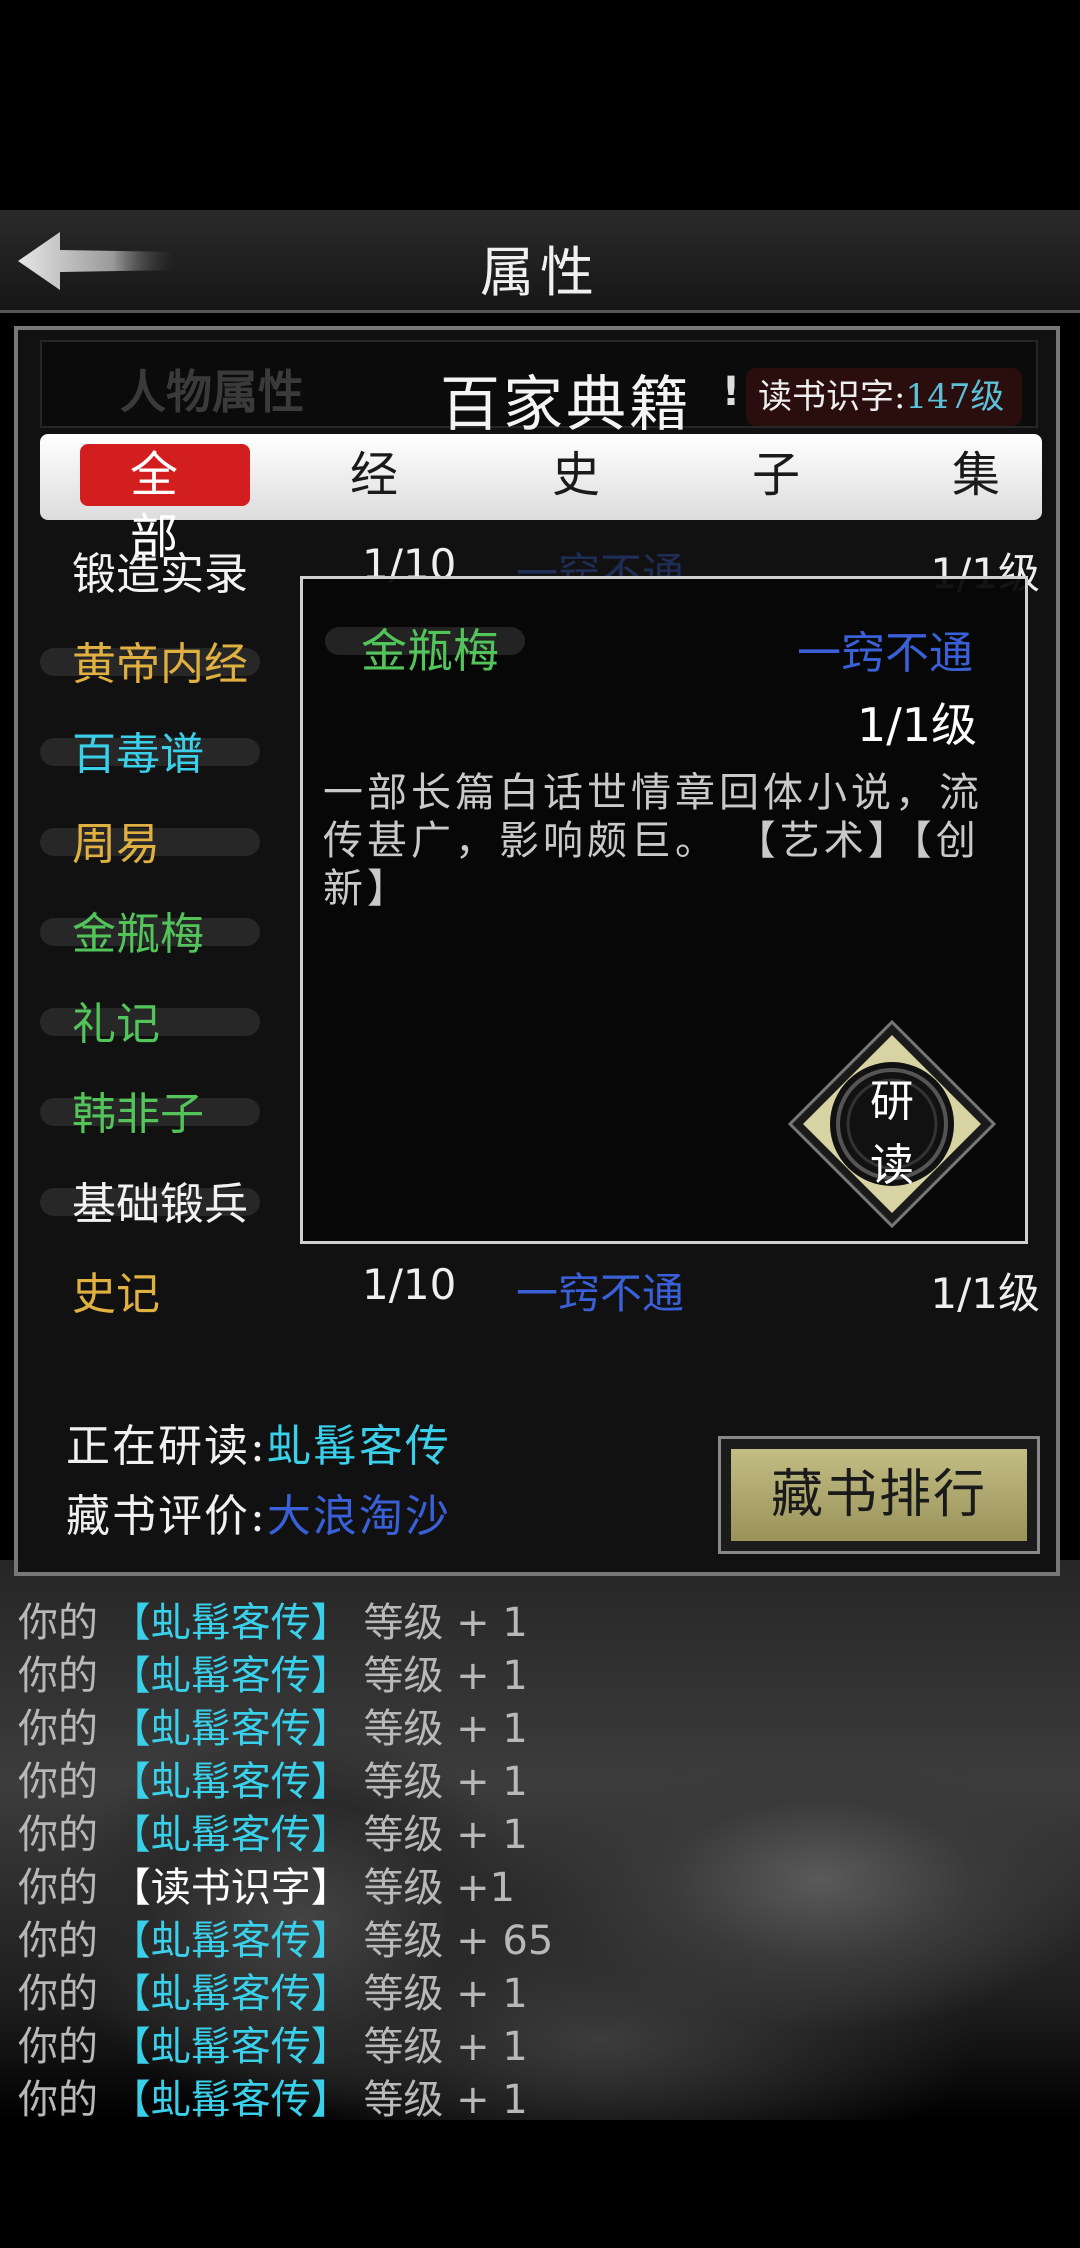 The image size is (1080, 2248). What do you see at coordinates (776, 475) in the screenshot?
I see `tab-zi: 子` at bounding box center [776, 475].